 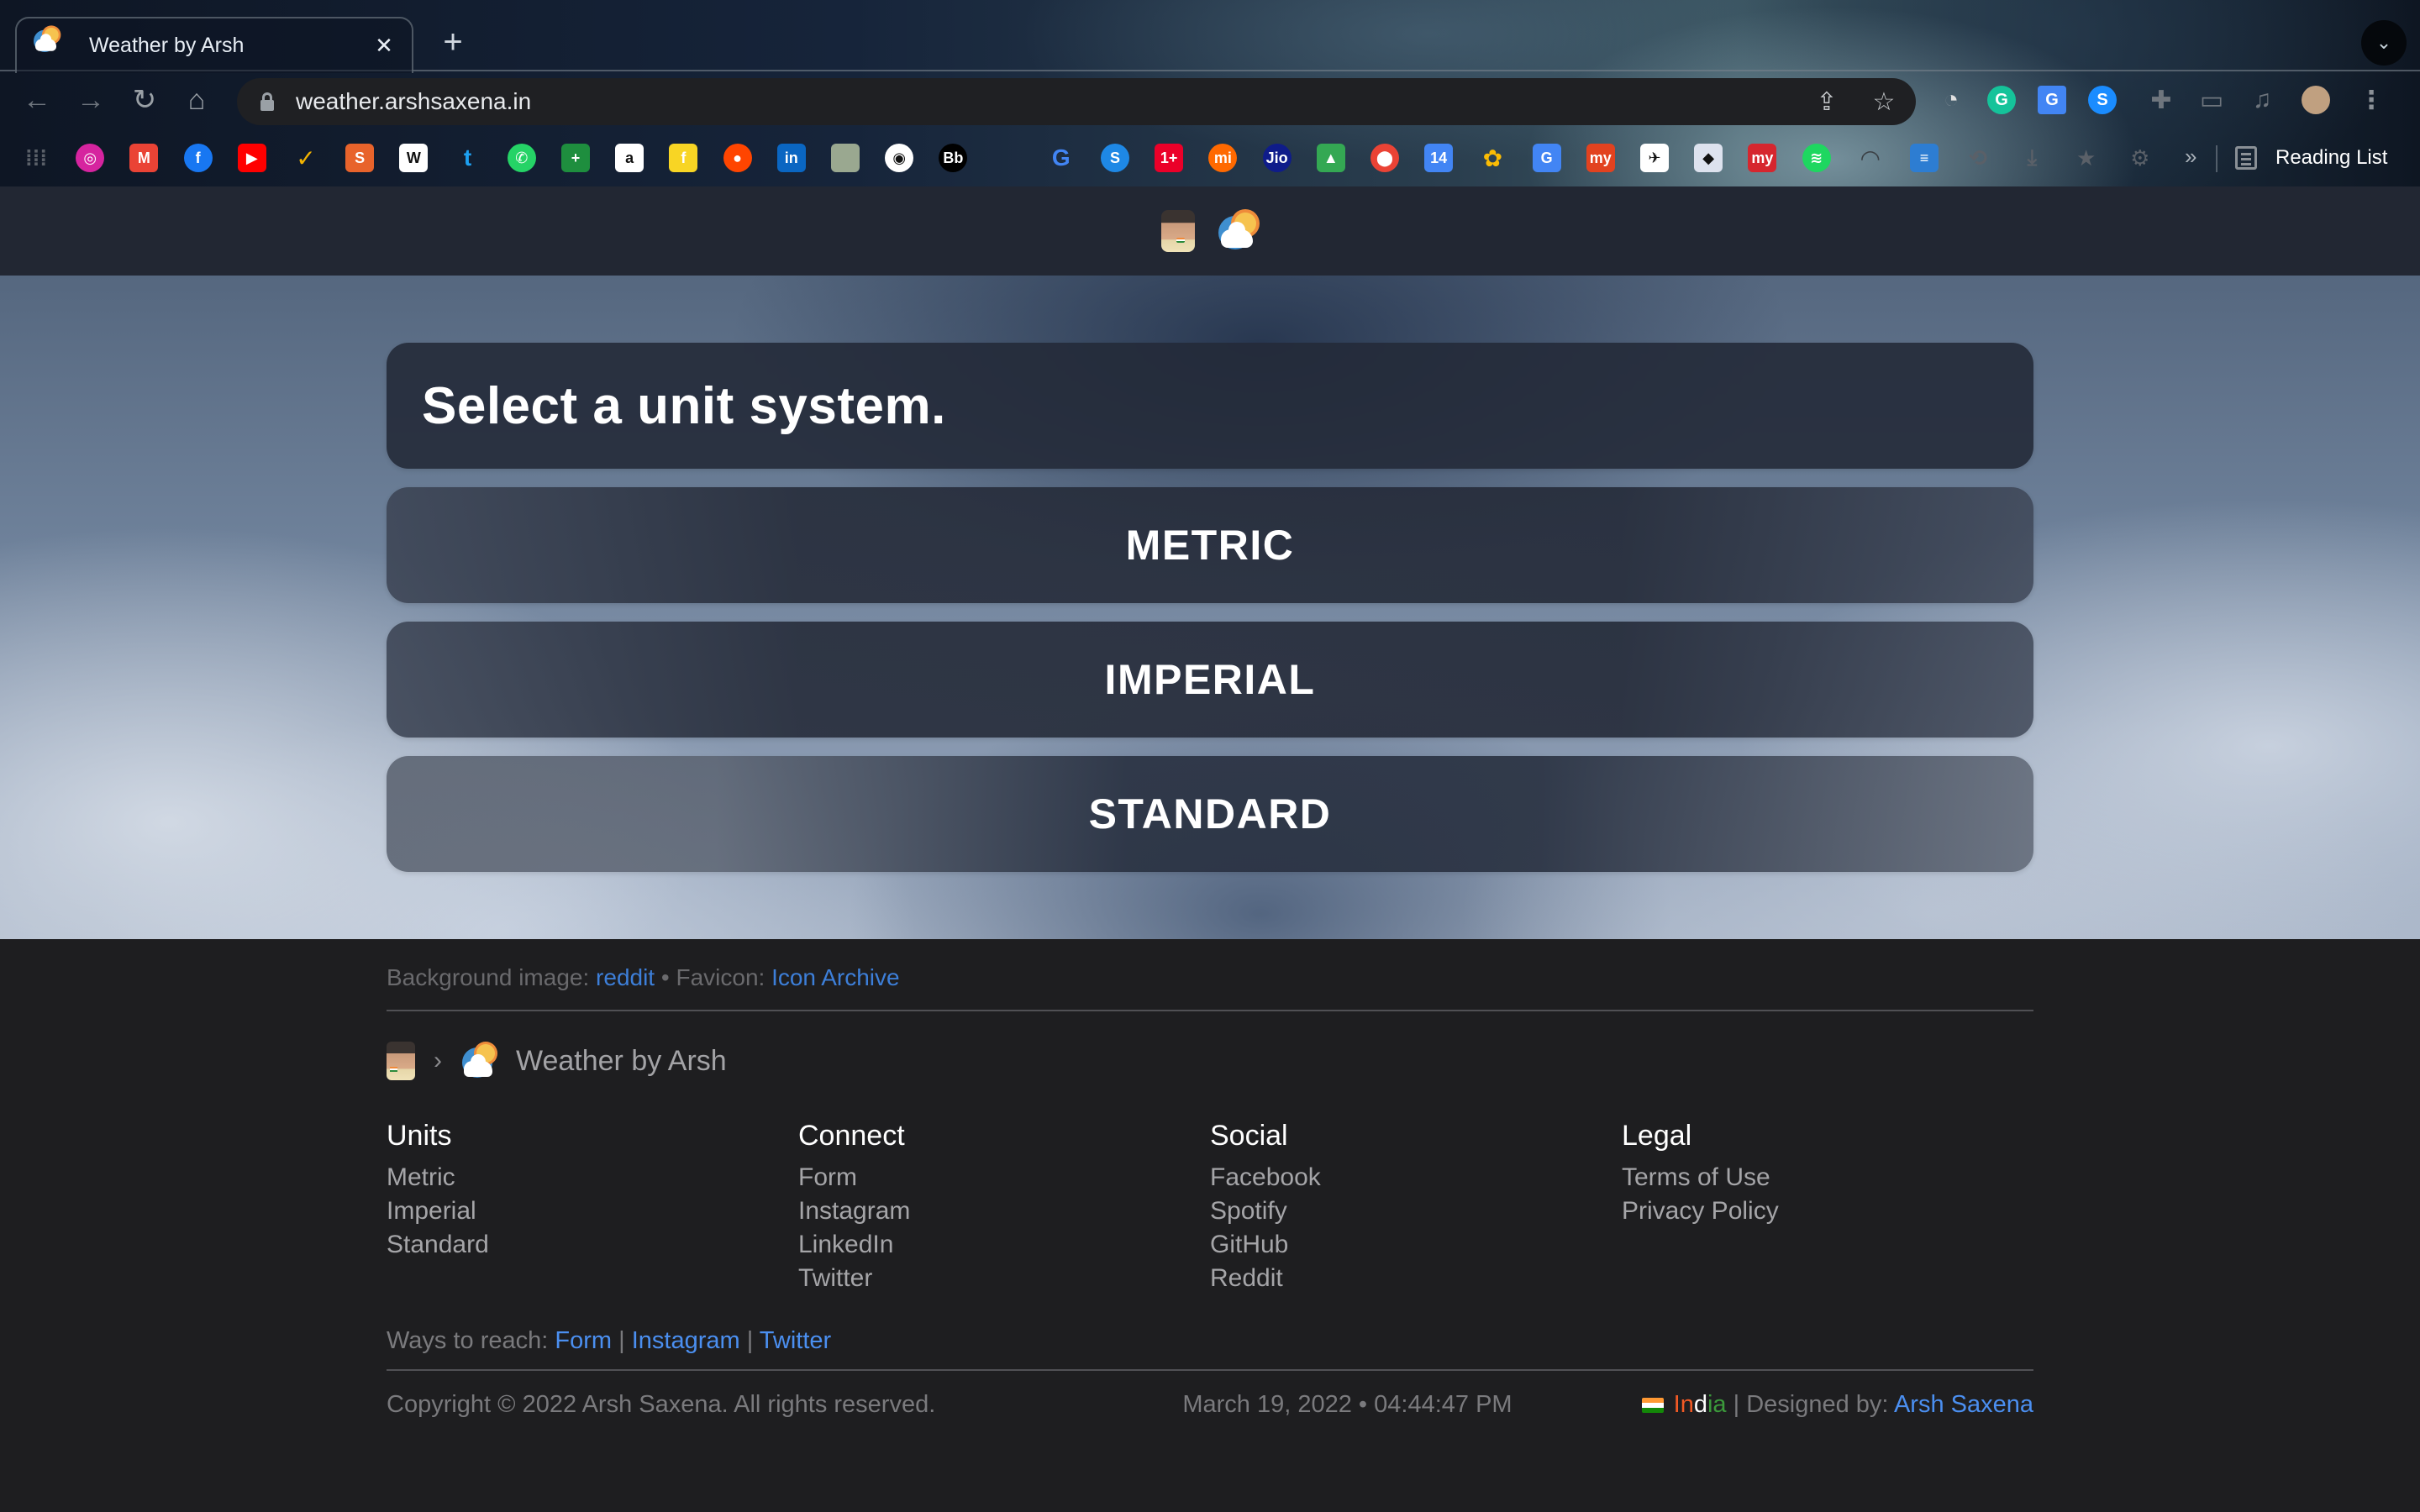 What do you see at coordinates (1951, 99) in the screenshot?
I see `speed-dial-extension-icon: ◔` at bounding box center [1951, 99].